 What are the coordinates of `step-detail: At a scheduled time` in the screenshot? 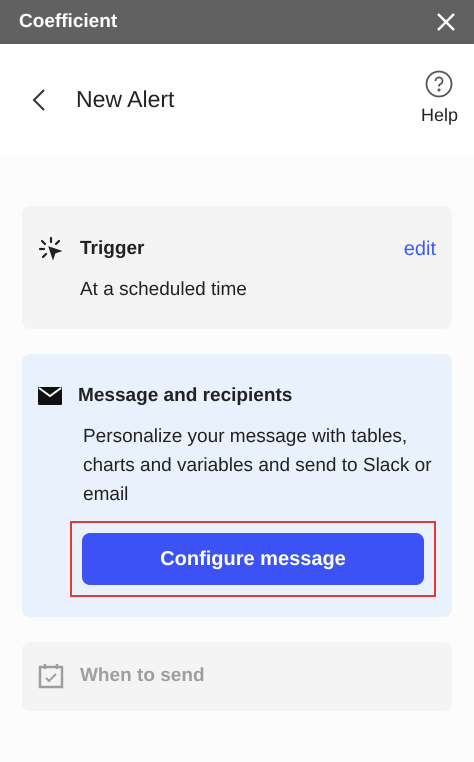 It's located at (164, 290).